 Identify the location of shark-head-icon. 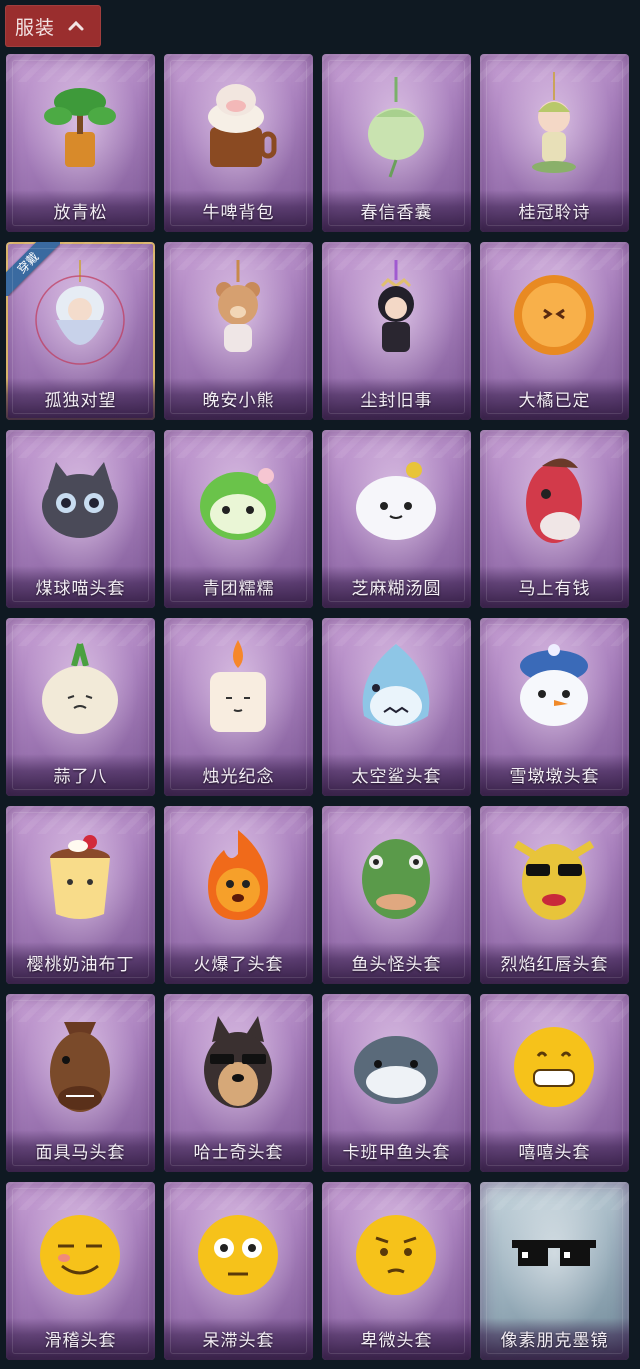
(396, 691).